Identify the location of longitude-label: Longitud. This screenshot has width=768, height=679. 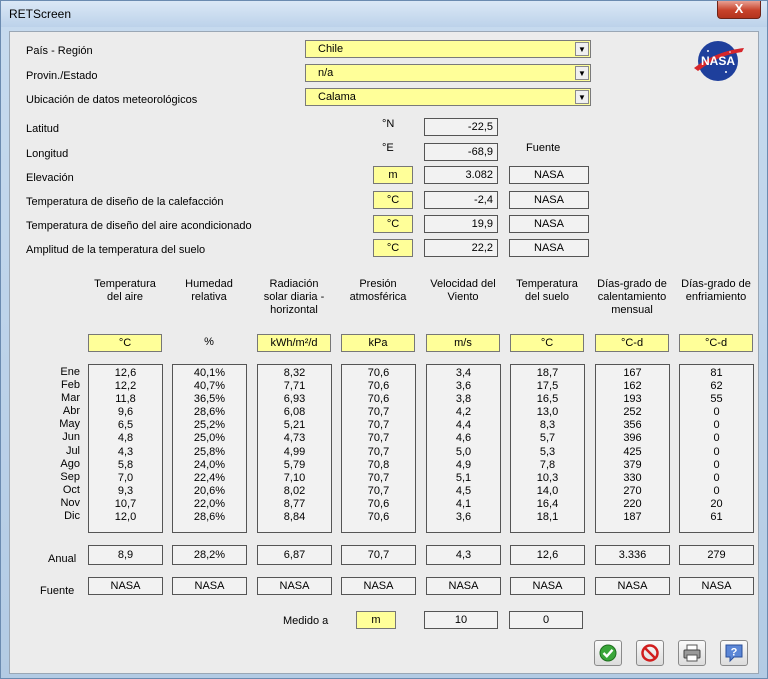
(47, 154).